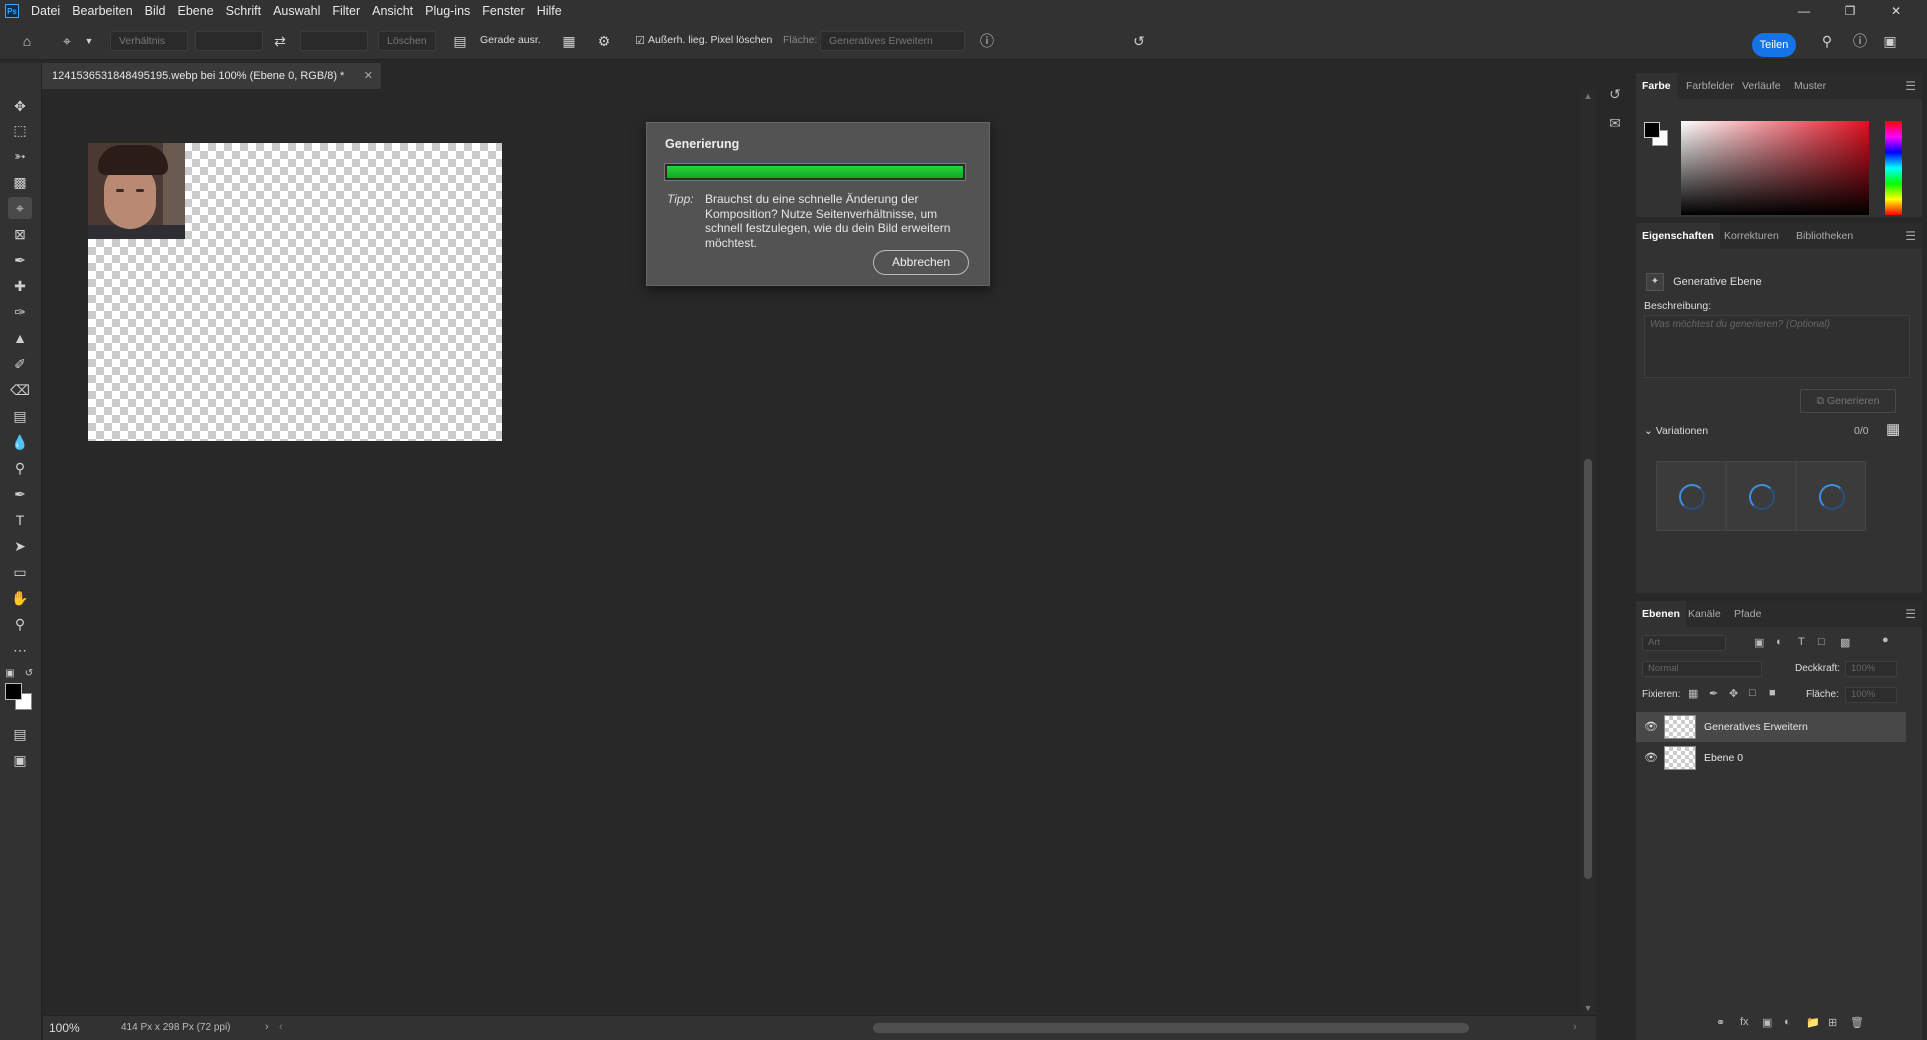 This screenshot has height=1040, width=1927. Describe the element at coordinates (20, 390) in the screenshot. I see `eraser-tool-icon: ⌫` at that location.